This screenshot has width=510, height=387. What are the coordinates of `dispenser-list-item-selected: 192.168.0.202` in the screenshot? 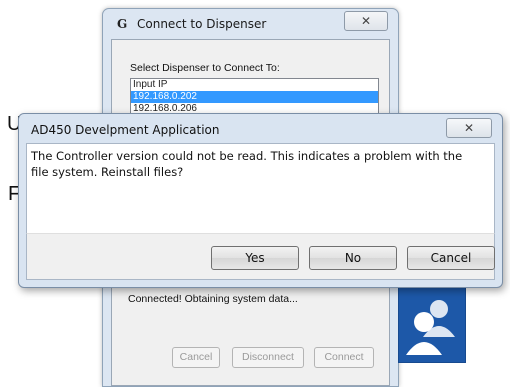 It's located at (254, 97).